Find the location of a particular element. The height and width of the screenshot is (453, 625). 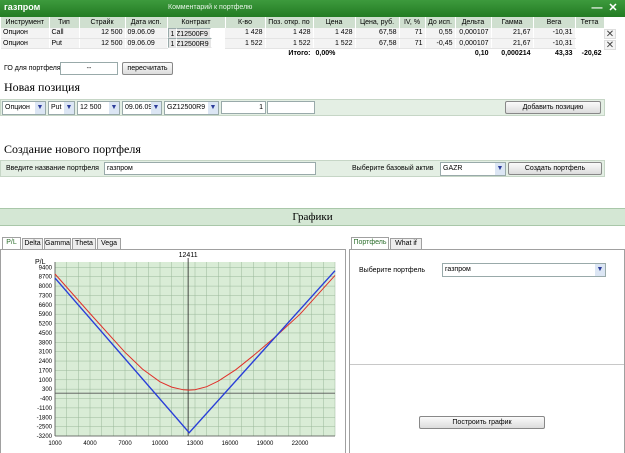

y-tick-label: 6600 is located at coordinates (46, 306).